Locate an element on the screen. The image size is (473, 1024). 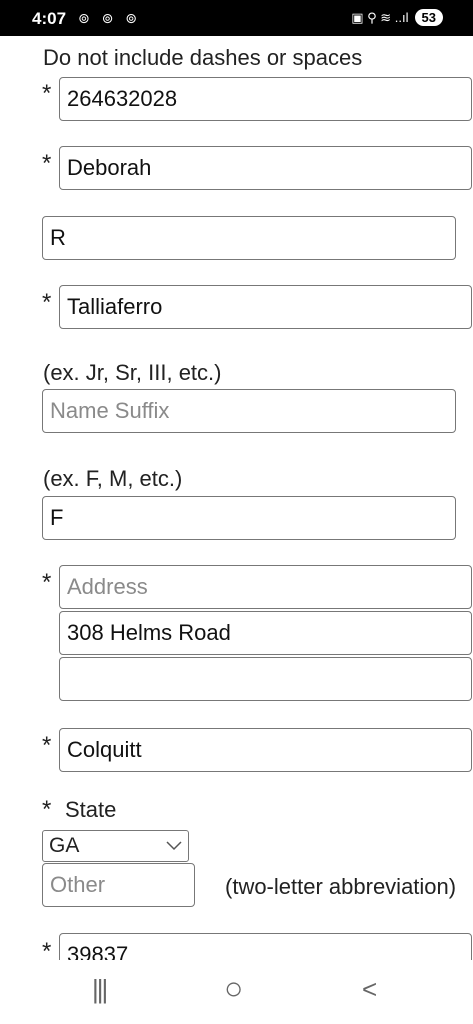
address-line1-input is located at coordinates (265, 587).